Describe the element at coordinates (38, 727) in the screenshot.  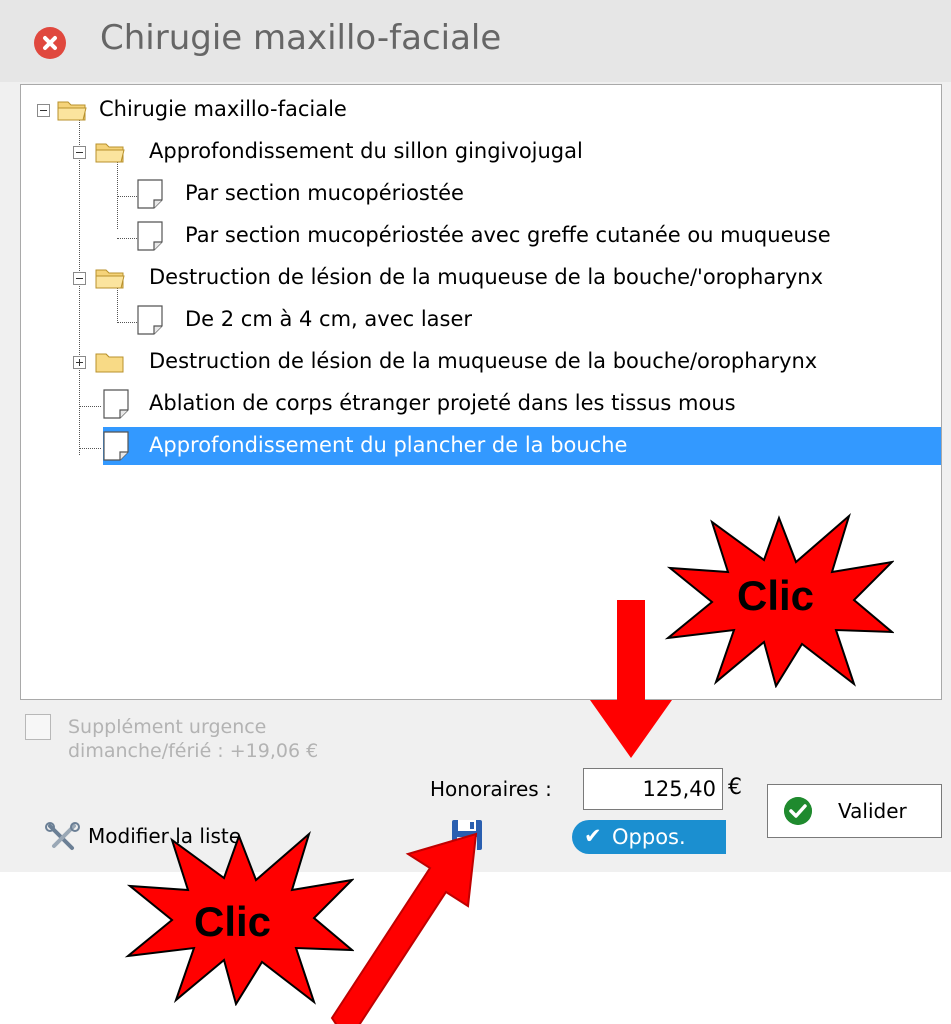
I see `urgence-checkbox` at that location.